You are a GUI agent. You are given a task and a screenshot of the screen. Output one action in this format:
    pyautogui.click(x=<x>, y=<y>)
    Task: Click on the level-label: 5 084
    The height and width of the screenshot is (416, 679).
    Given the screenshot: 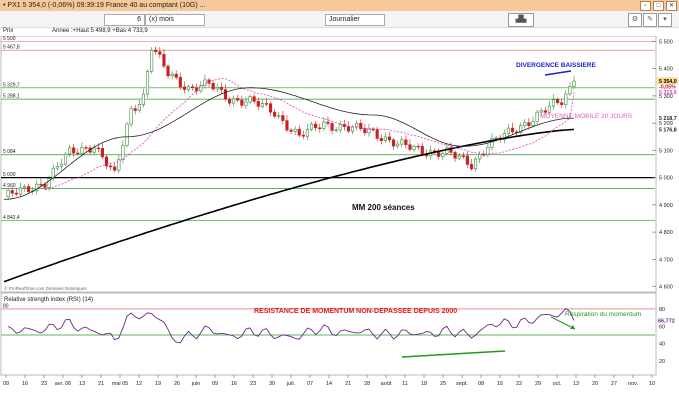 What is the action you would take?
    pyautogui.click(x=9, y=152)
    